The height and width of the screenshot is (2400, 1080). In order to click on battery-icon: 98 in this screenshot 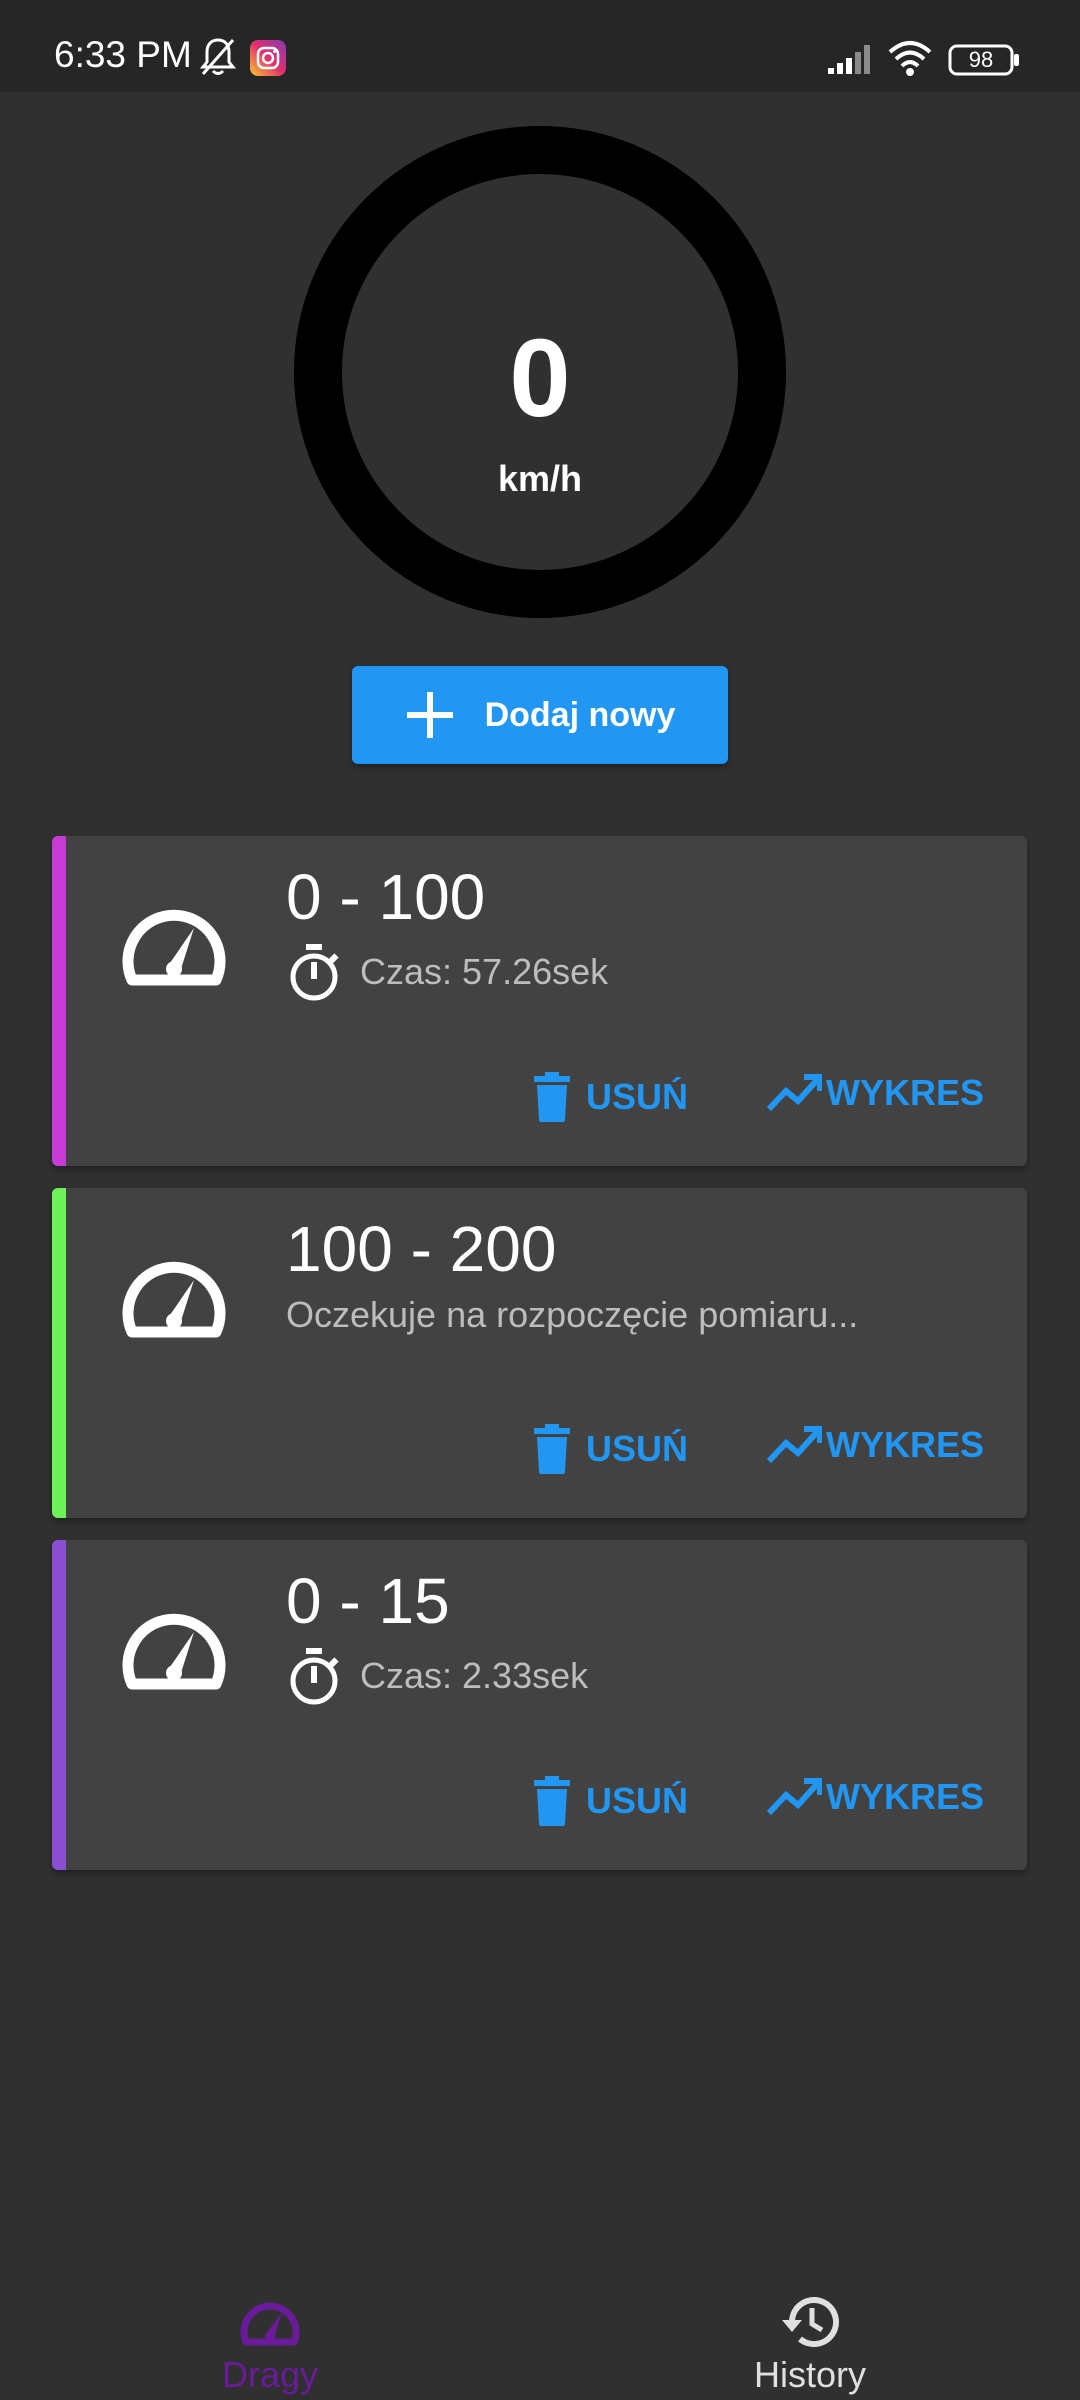, I will do `click(984, 60)`.